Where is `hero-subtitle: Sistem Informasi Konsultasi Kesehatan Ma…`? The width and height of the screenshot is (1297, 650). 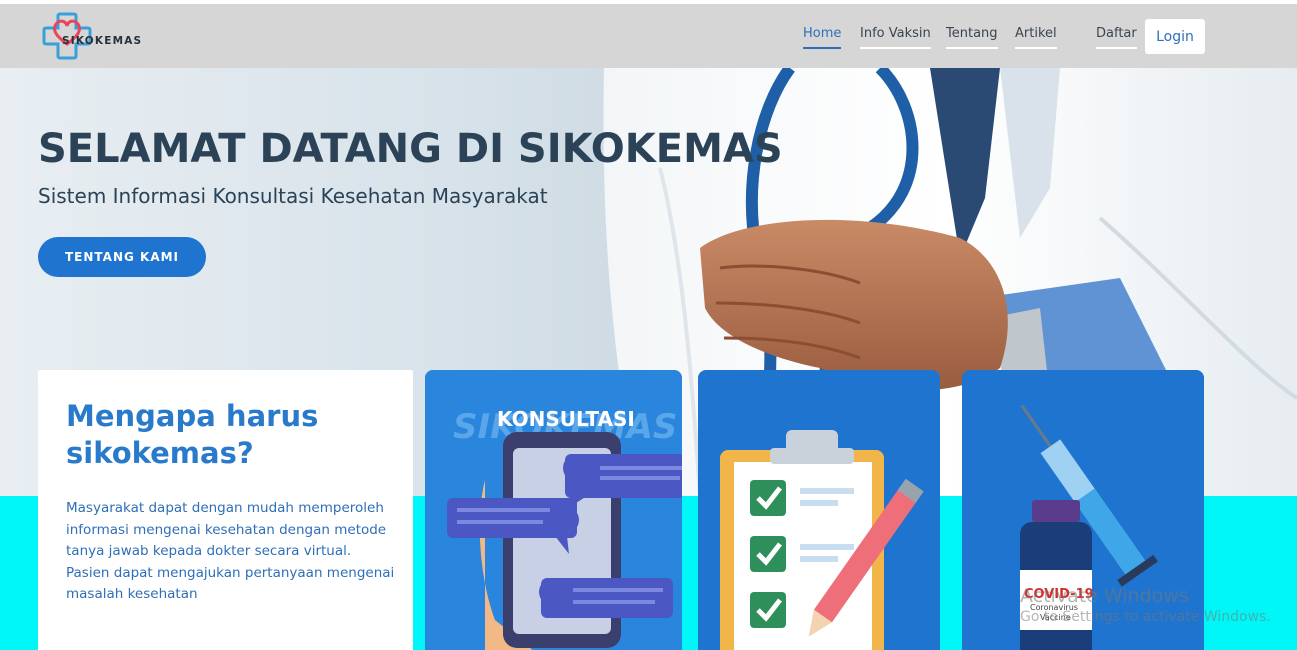
hero-subtitle: Sistem Informasi Konsultasi Kesehatan Ma… is located at coordinates (293, 196).